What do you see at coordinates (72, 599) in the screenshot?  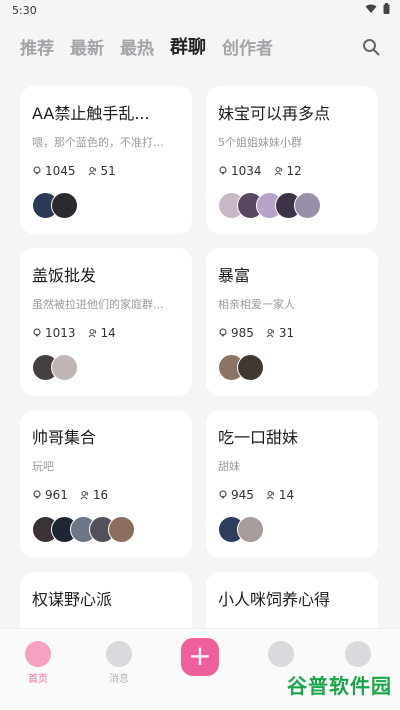 I see `group-name: 权谋野心派` at bounding box center [72, 599].